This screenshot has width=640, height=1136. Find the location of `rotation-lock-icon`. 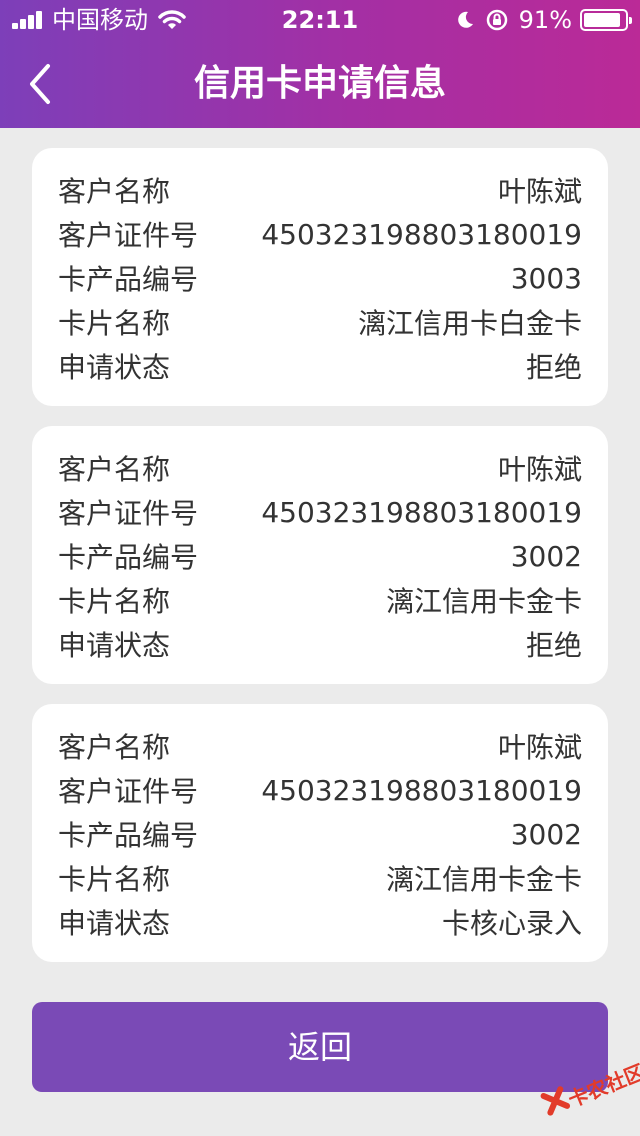

rotation-lock-icon is located at coordinates (496, 20).